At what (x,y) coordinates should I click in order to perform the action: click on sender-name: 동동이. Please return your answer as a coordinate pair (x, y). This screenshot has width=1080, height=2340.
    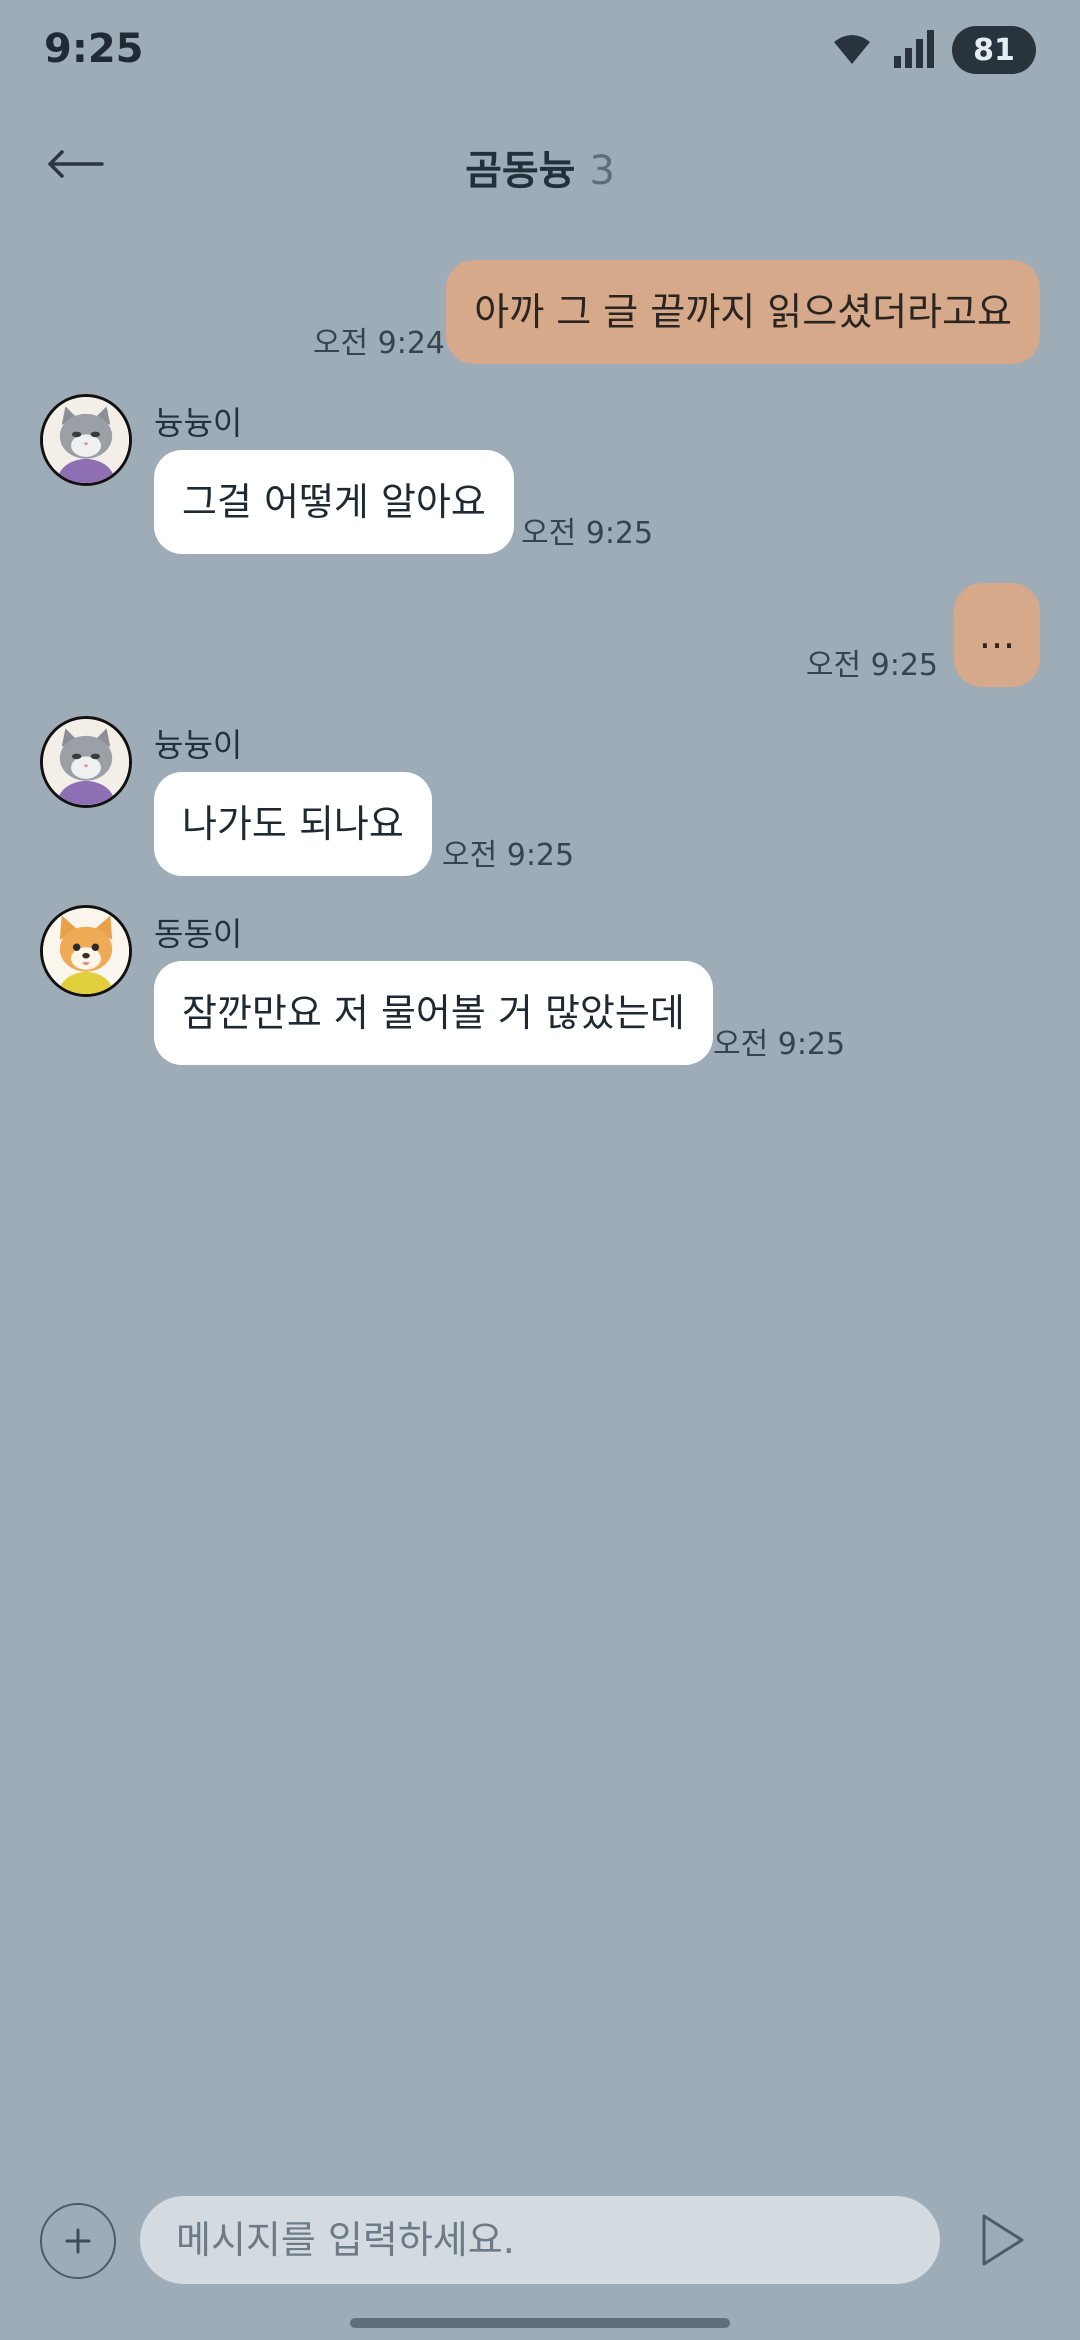
    Looking at the image, I should click on (198, 934).